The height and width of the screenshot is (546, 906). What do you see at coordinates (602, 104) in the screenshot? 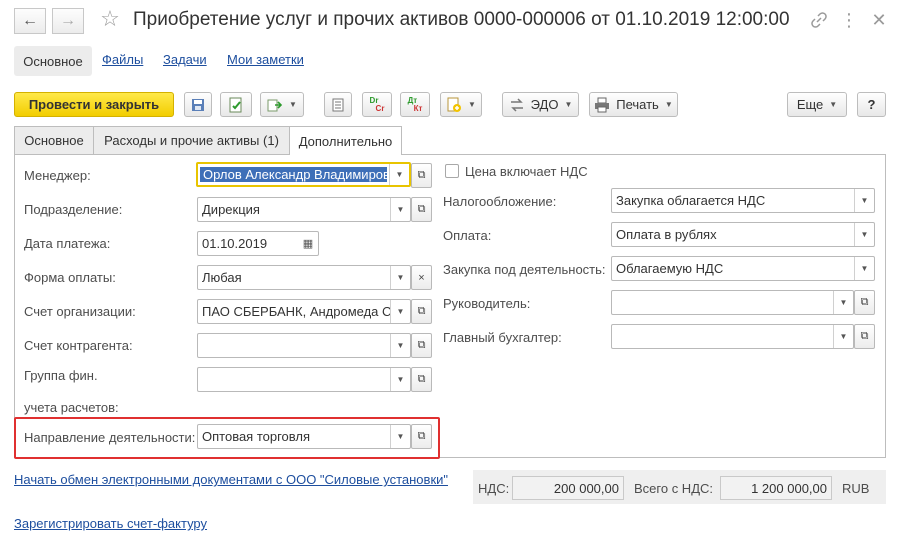
I see `printer-icon` at bounding box center [602, 104].